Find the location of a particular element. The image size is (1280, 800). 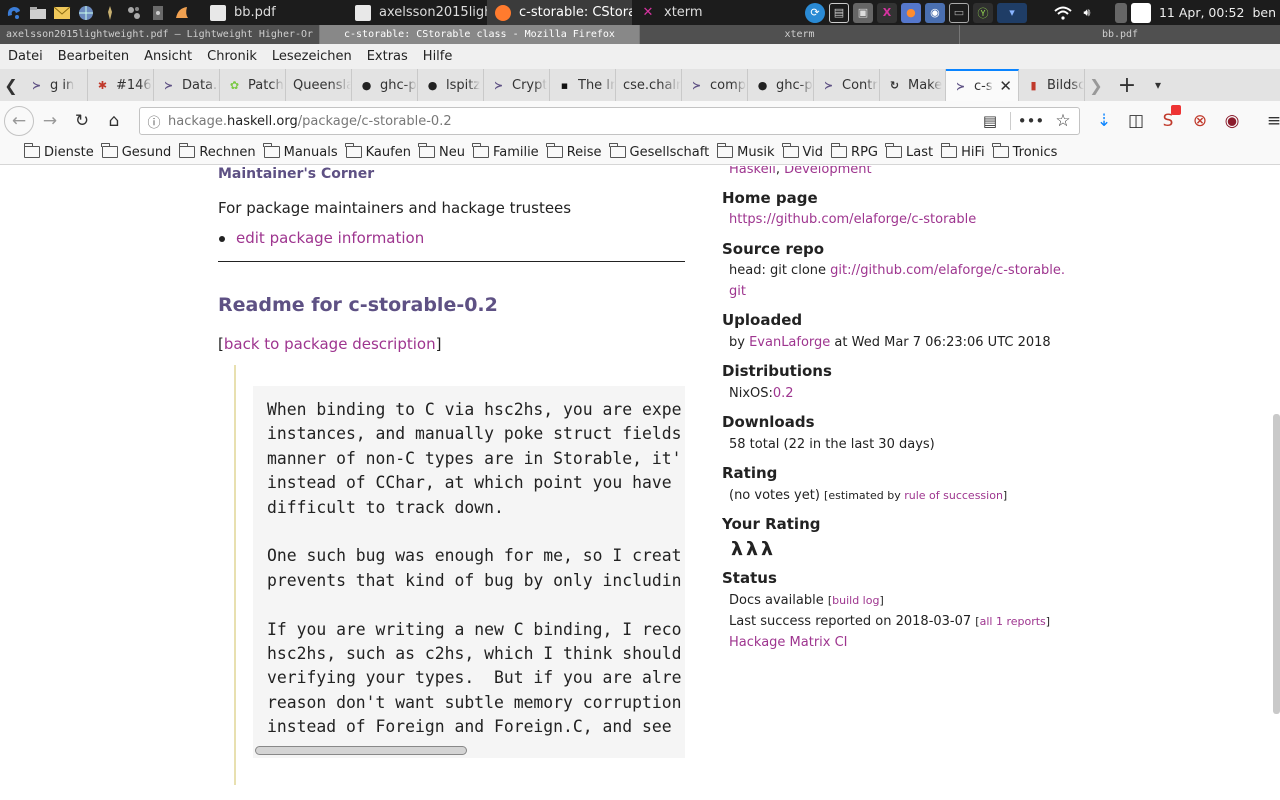

reader-view-icon: ▤ is located at coordinates (990, 121).